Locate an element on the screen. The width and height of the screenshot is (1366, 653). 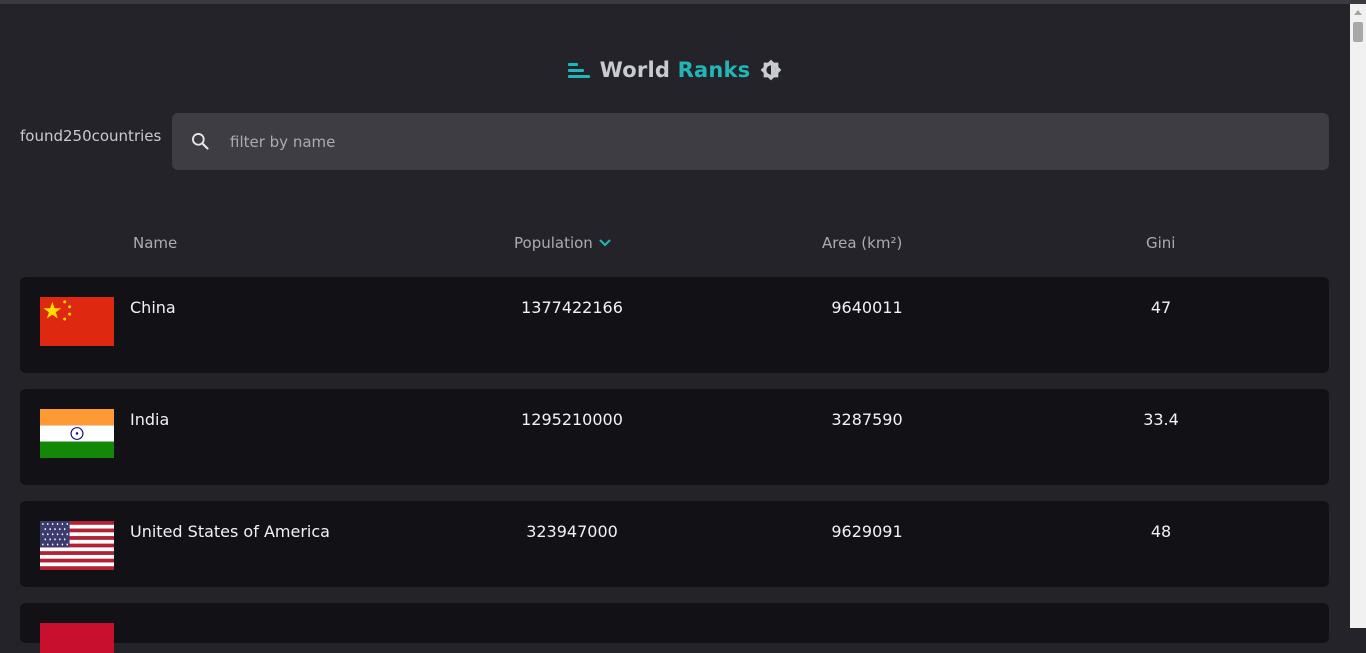
scrollbar-thumb is located at coordinates (1358, 32).